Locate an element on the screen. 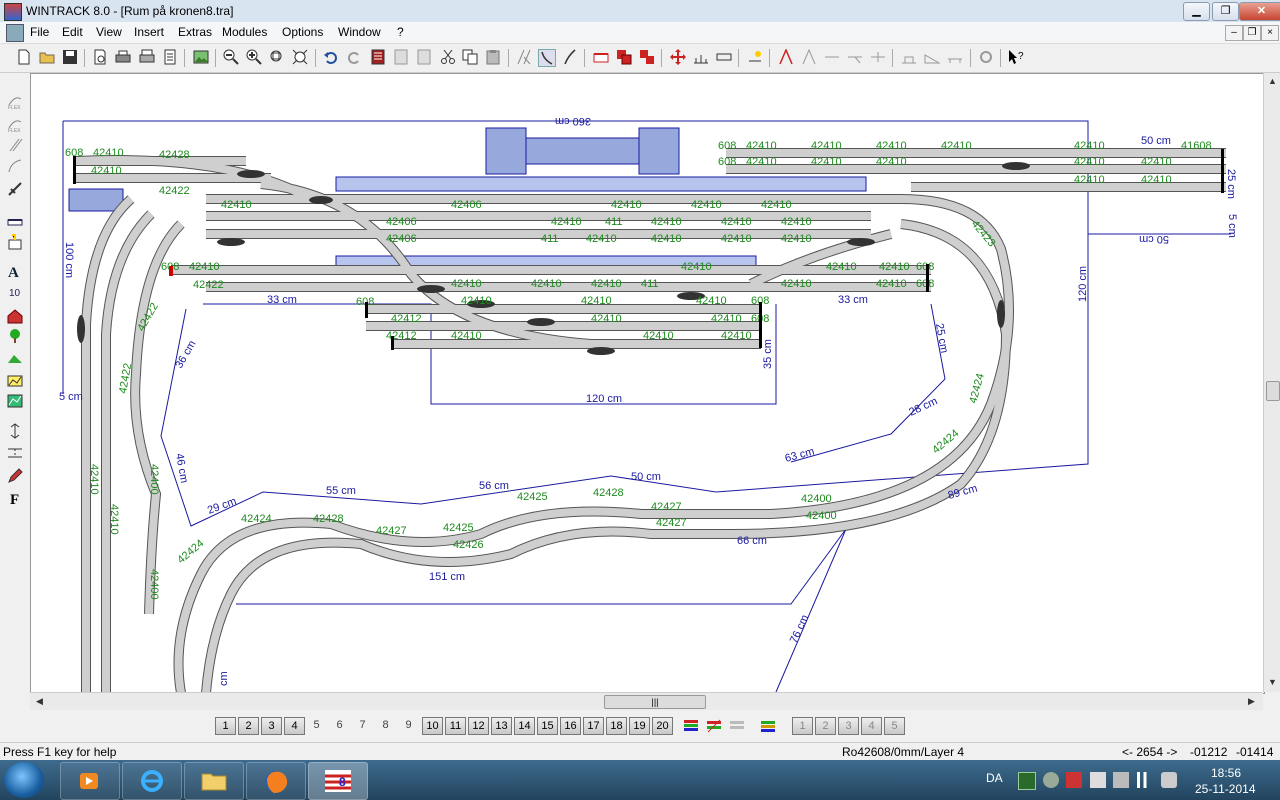  list-icon is located at coordinates (424, 57).